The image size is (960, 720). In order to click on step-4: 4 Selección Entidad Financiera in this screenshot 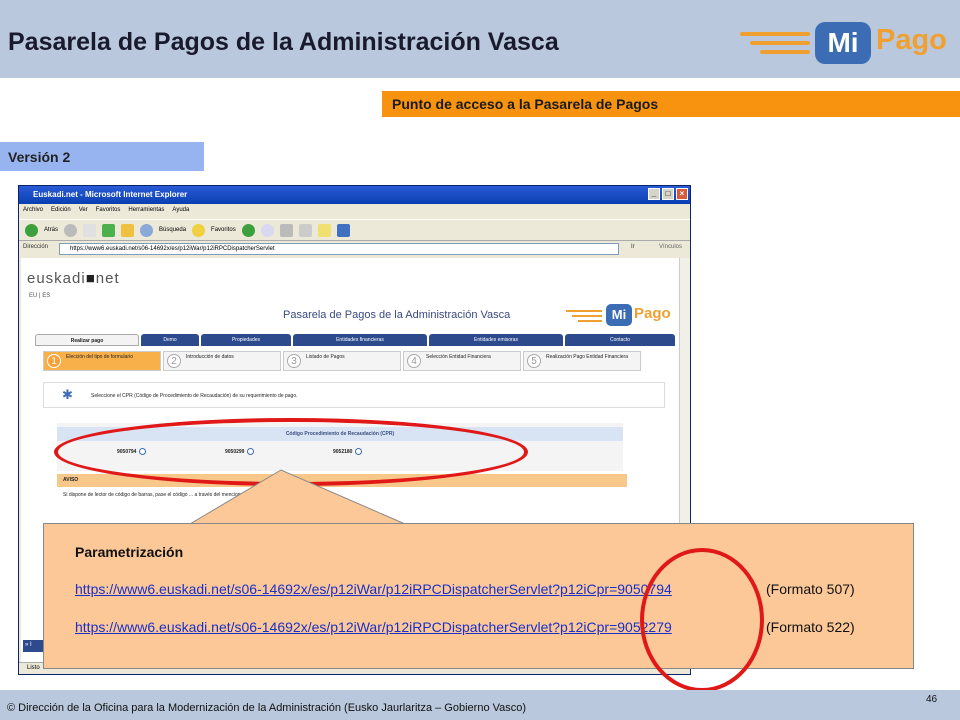, I will do `click(462, 361)`.